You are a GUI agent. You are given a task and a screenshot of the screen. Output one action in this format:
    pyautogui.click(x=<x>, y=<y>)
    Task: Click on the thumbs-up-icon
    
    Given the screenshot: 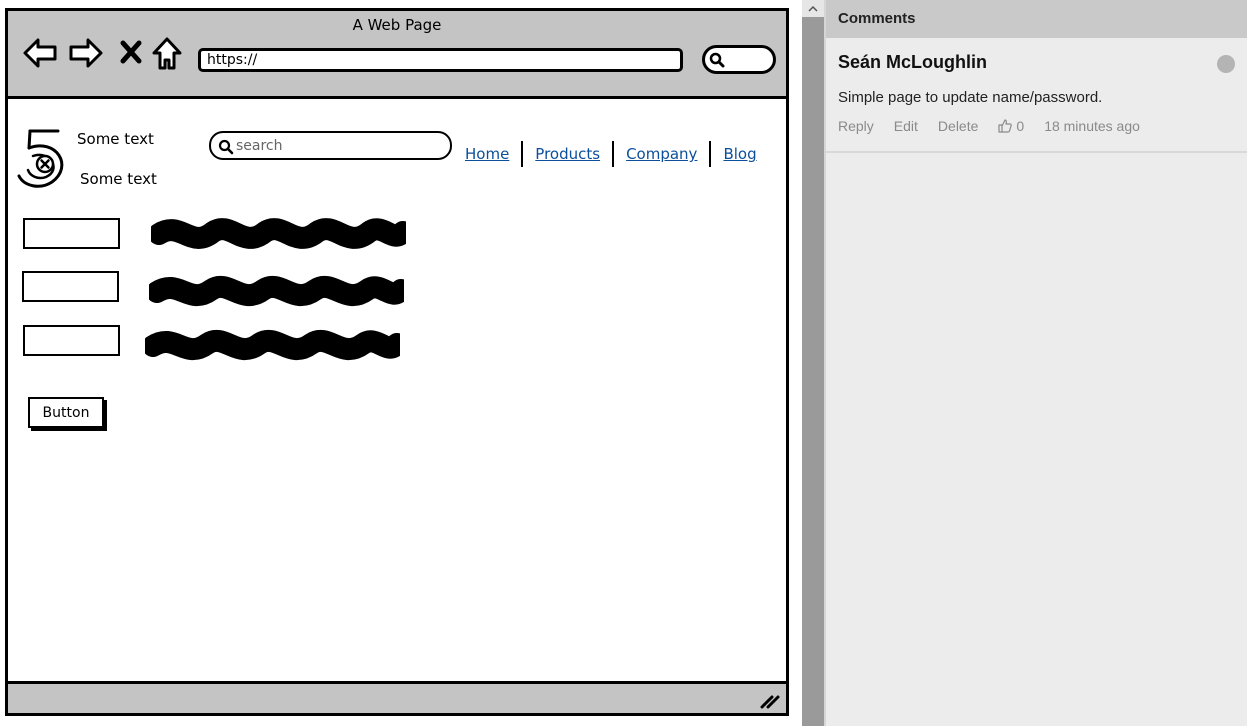 What is the action you would take?
    pyautogui.click(x=1005, y=126)
    